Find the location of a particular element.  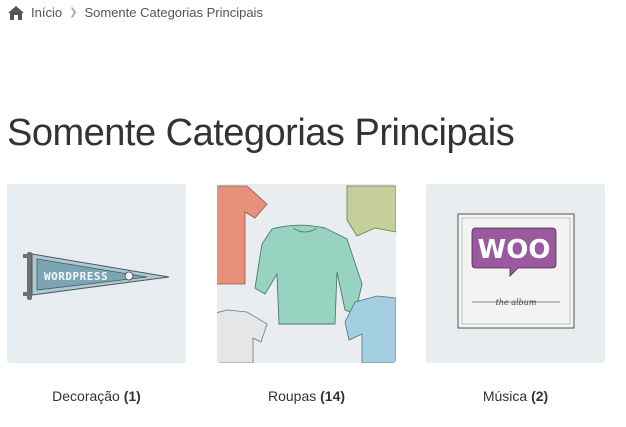

category-item-decoracao: WORDPRESS Decoração (1) is located at coordinates (96, 294).